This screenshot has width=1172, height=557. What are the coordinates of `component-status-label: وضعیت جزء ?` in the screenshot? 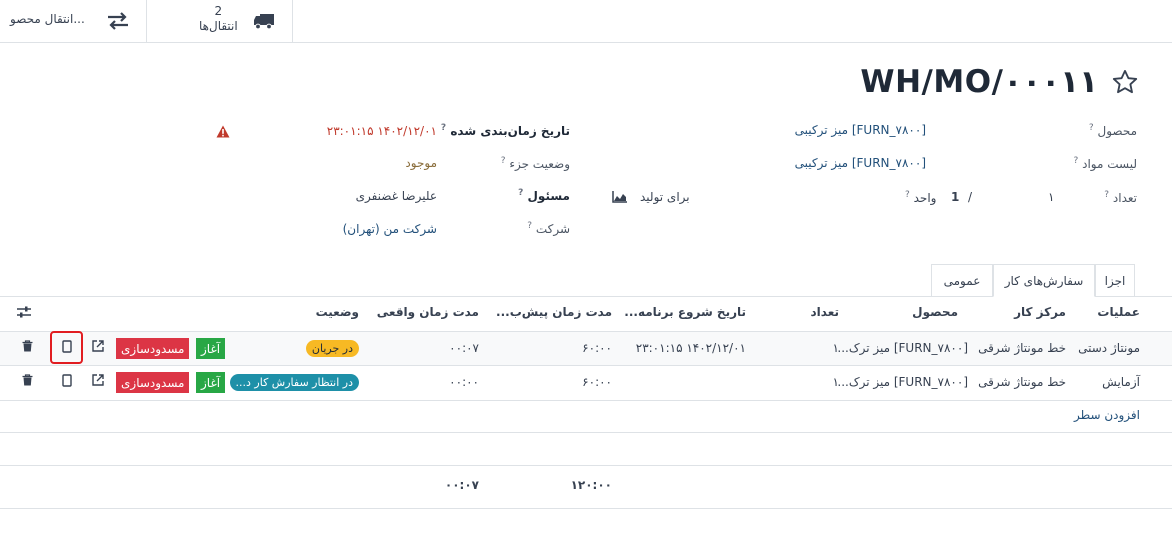 It's located at (535, 163).